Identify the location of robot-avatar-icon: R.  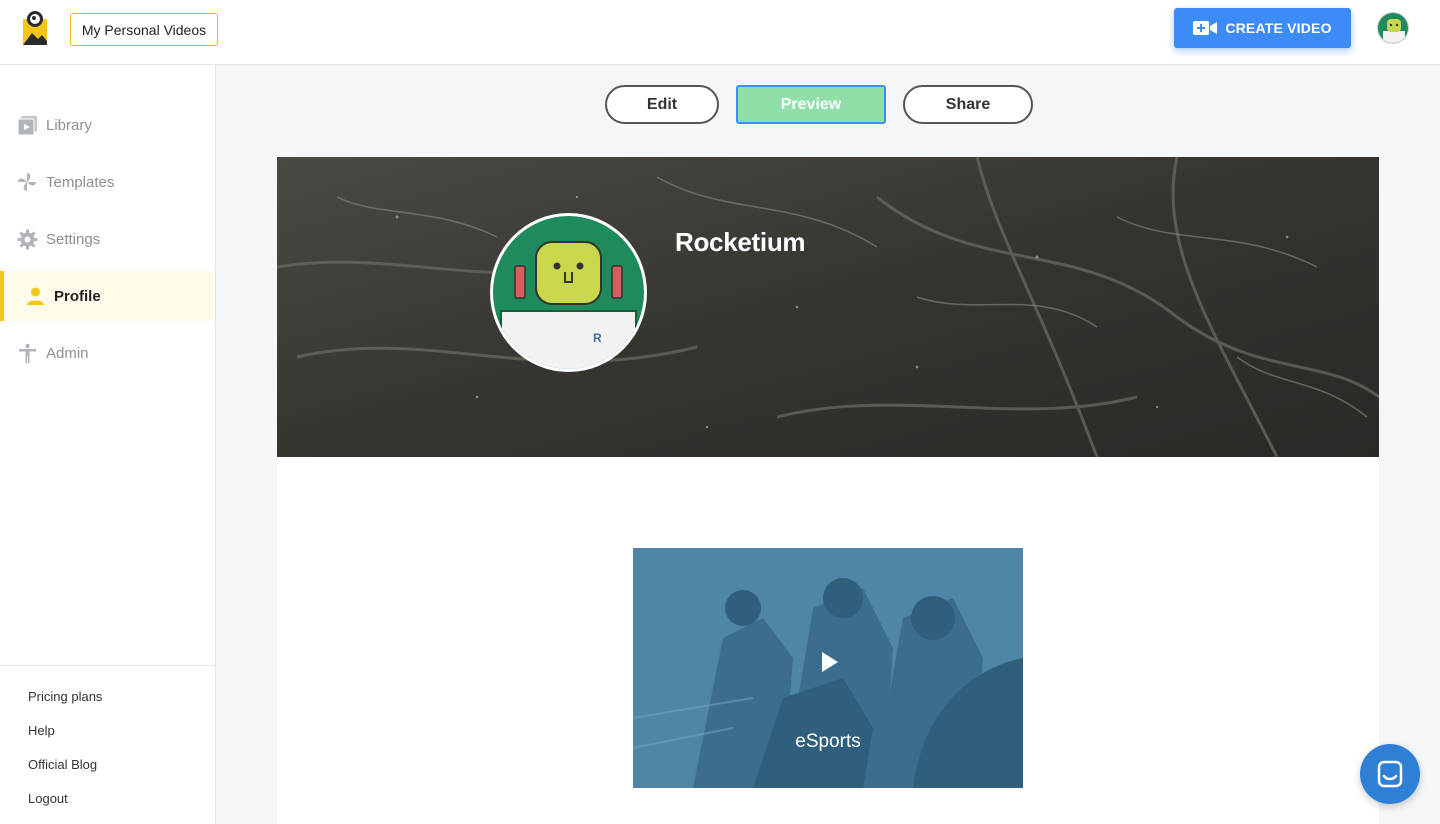
(568, 292).